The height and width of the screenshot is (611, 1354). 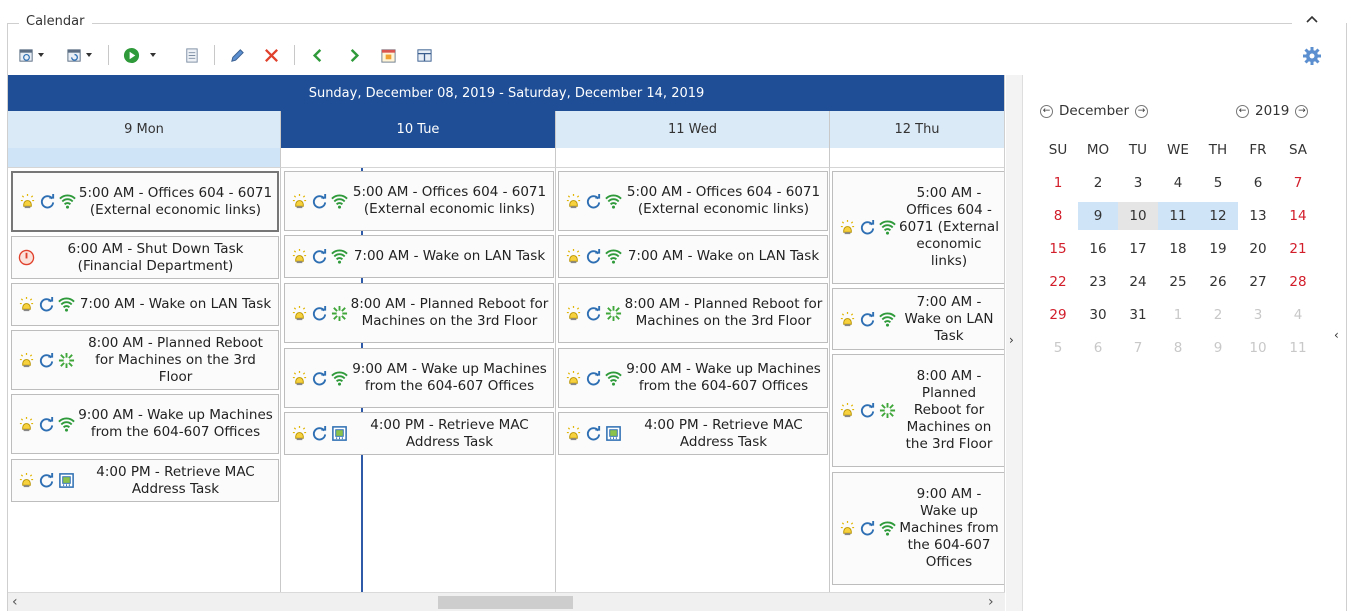 I want to click on day-cell: 30, so click(x=1098, y=315).